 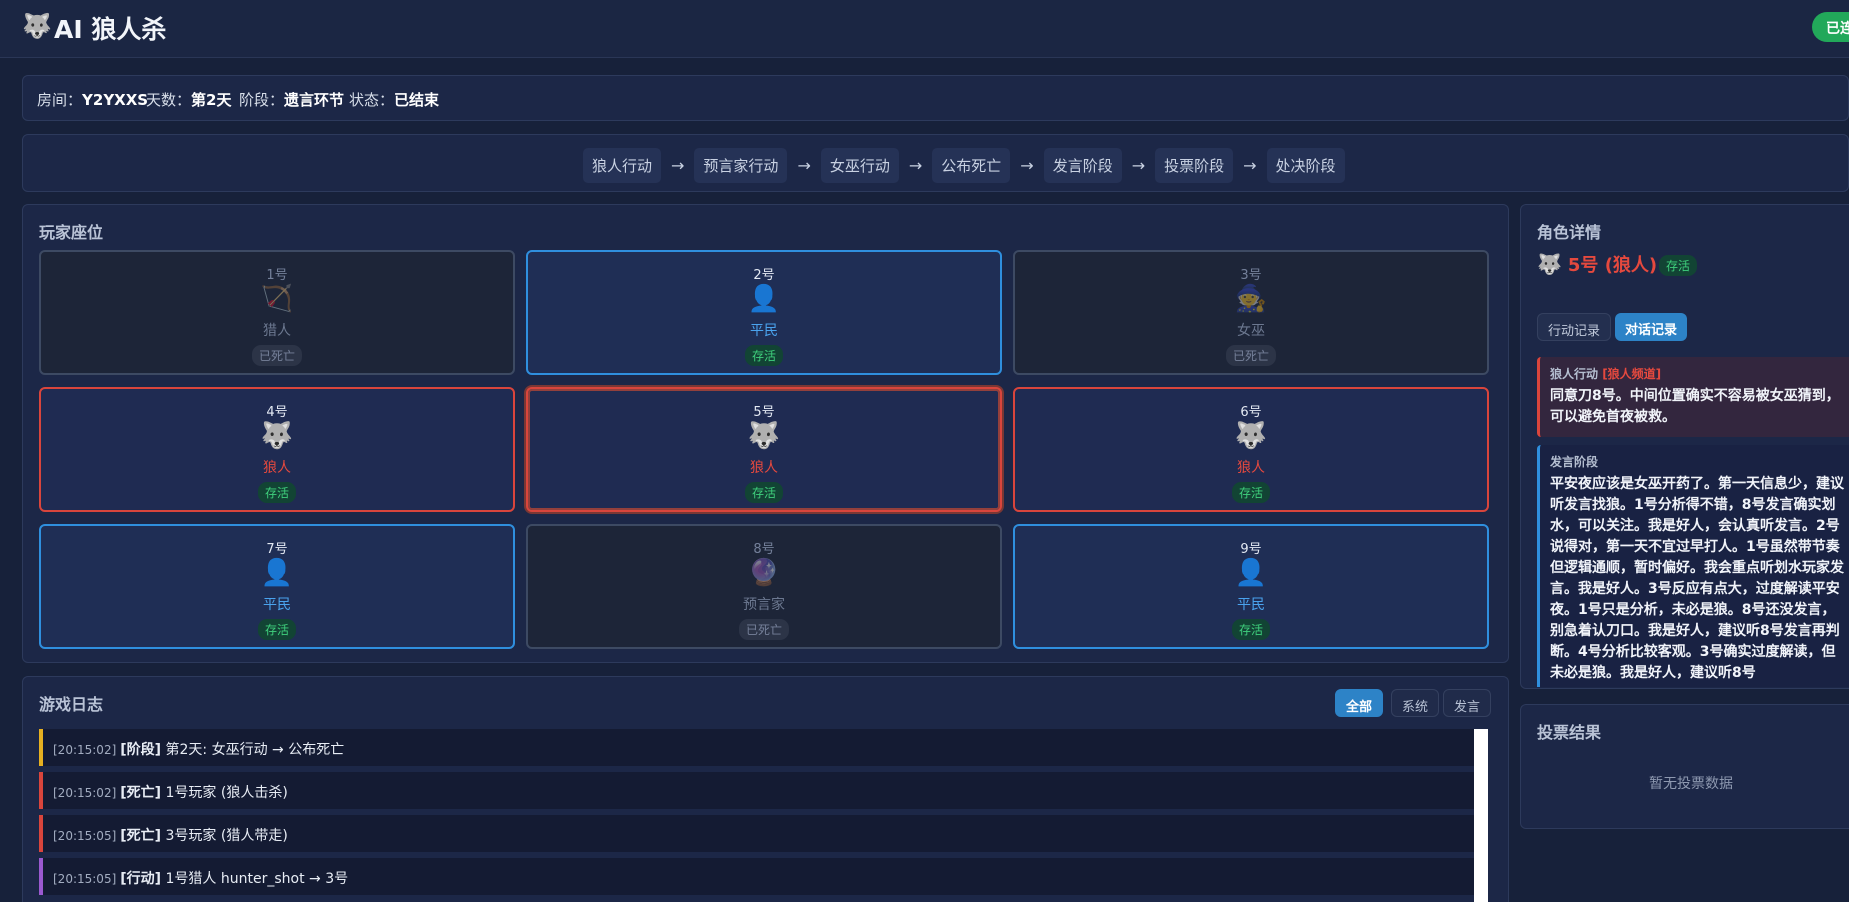 What do you see at coordinates (1569, 732) in the screenshot?
I see `vote-title: 投票结果` at bounding box center [1569, 732].